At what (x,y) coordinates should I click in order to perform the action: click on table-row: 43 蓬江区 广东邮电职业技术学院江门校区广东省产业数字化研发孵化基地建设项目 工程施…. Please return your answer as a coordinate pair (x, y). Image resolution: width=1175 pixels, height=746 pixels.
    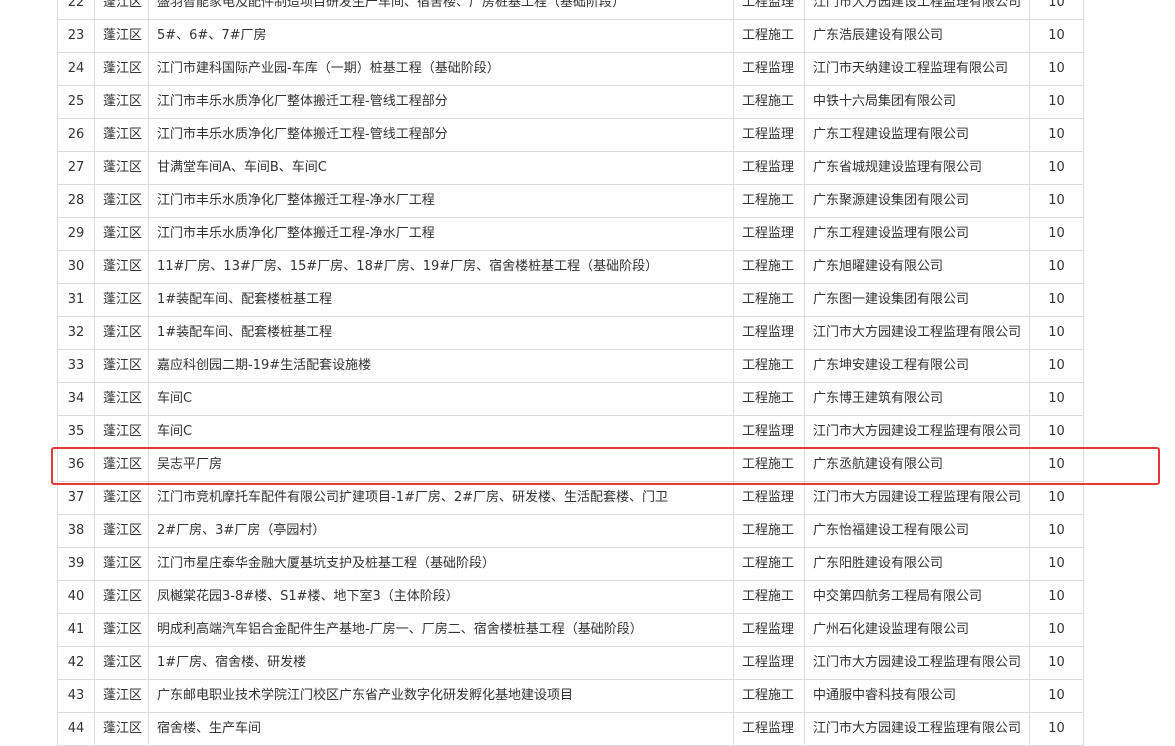
    Looking at the image, I should click on (570, 696).